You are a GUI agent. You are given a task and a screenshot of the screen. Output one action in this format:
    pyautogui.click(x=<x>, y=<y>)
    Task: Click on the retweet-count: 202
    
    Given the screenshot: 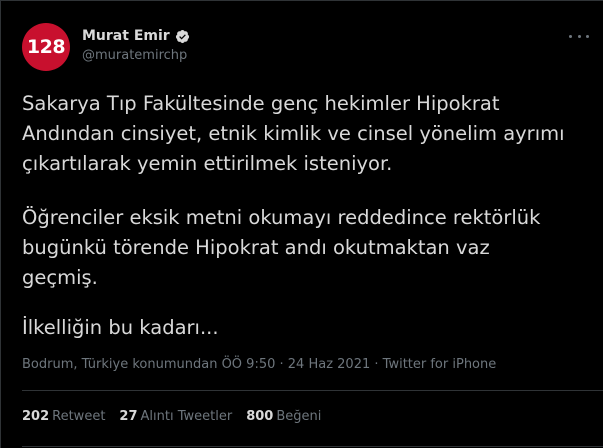 What is the action you would take?
    pyautogui.click(x=36, y=416)
    